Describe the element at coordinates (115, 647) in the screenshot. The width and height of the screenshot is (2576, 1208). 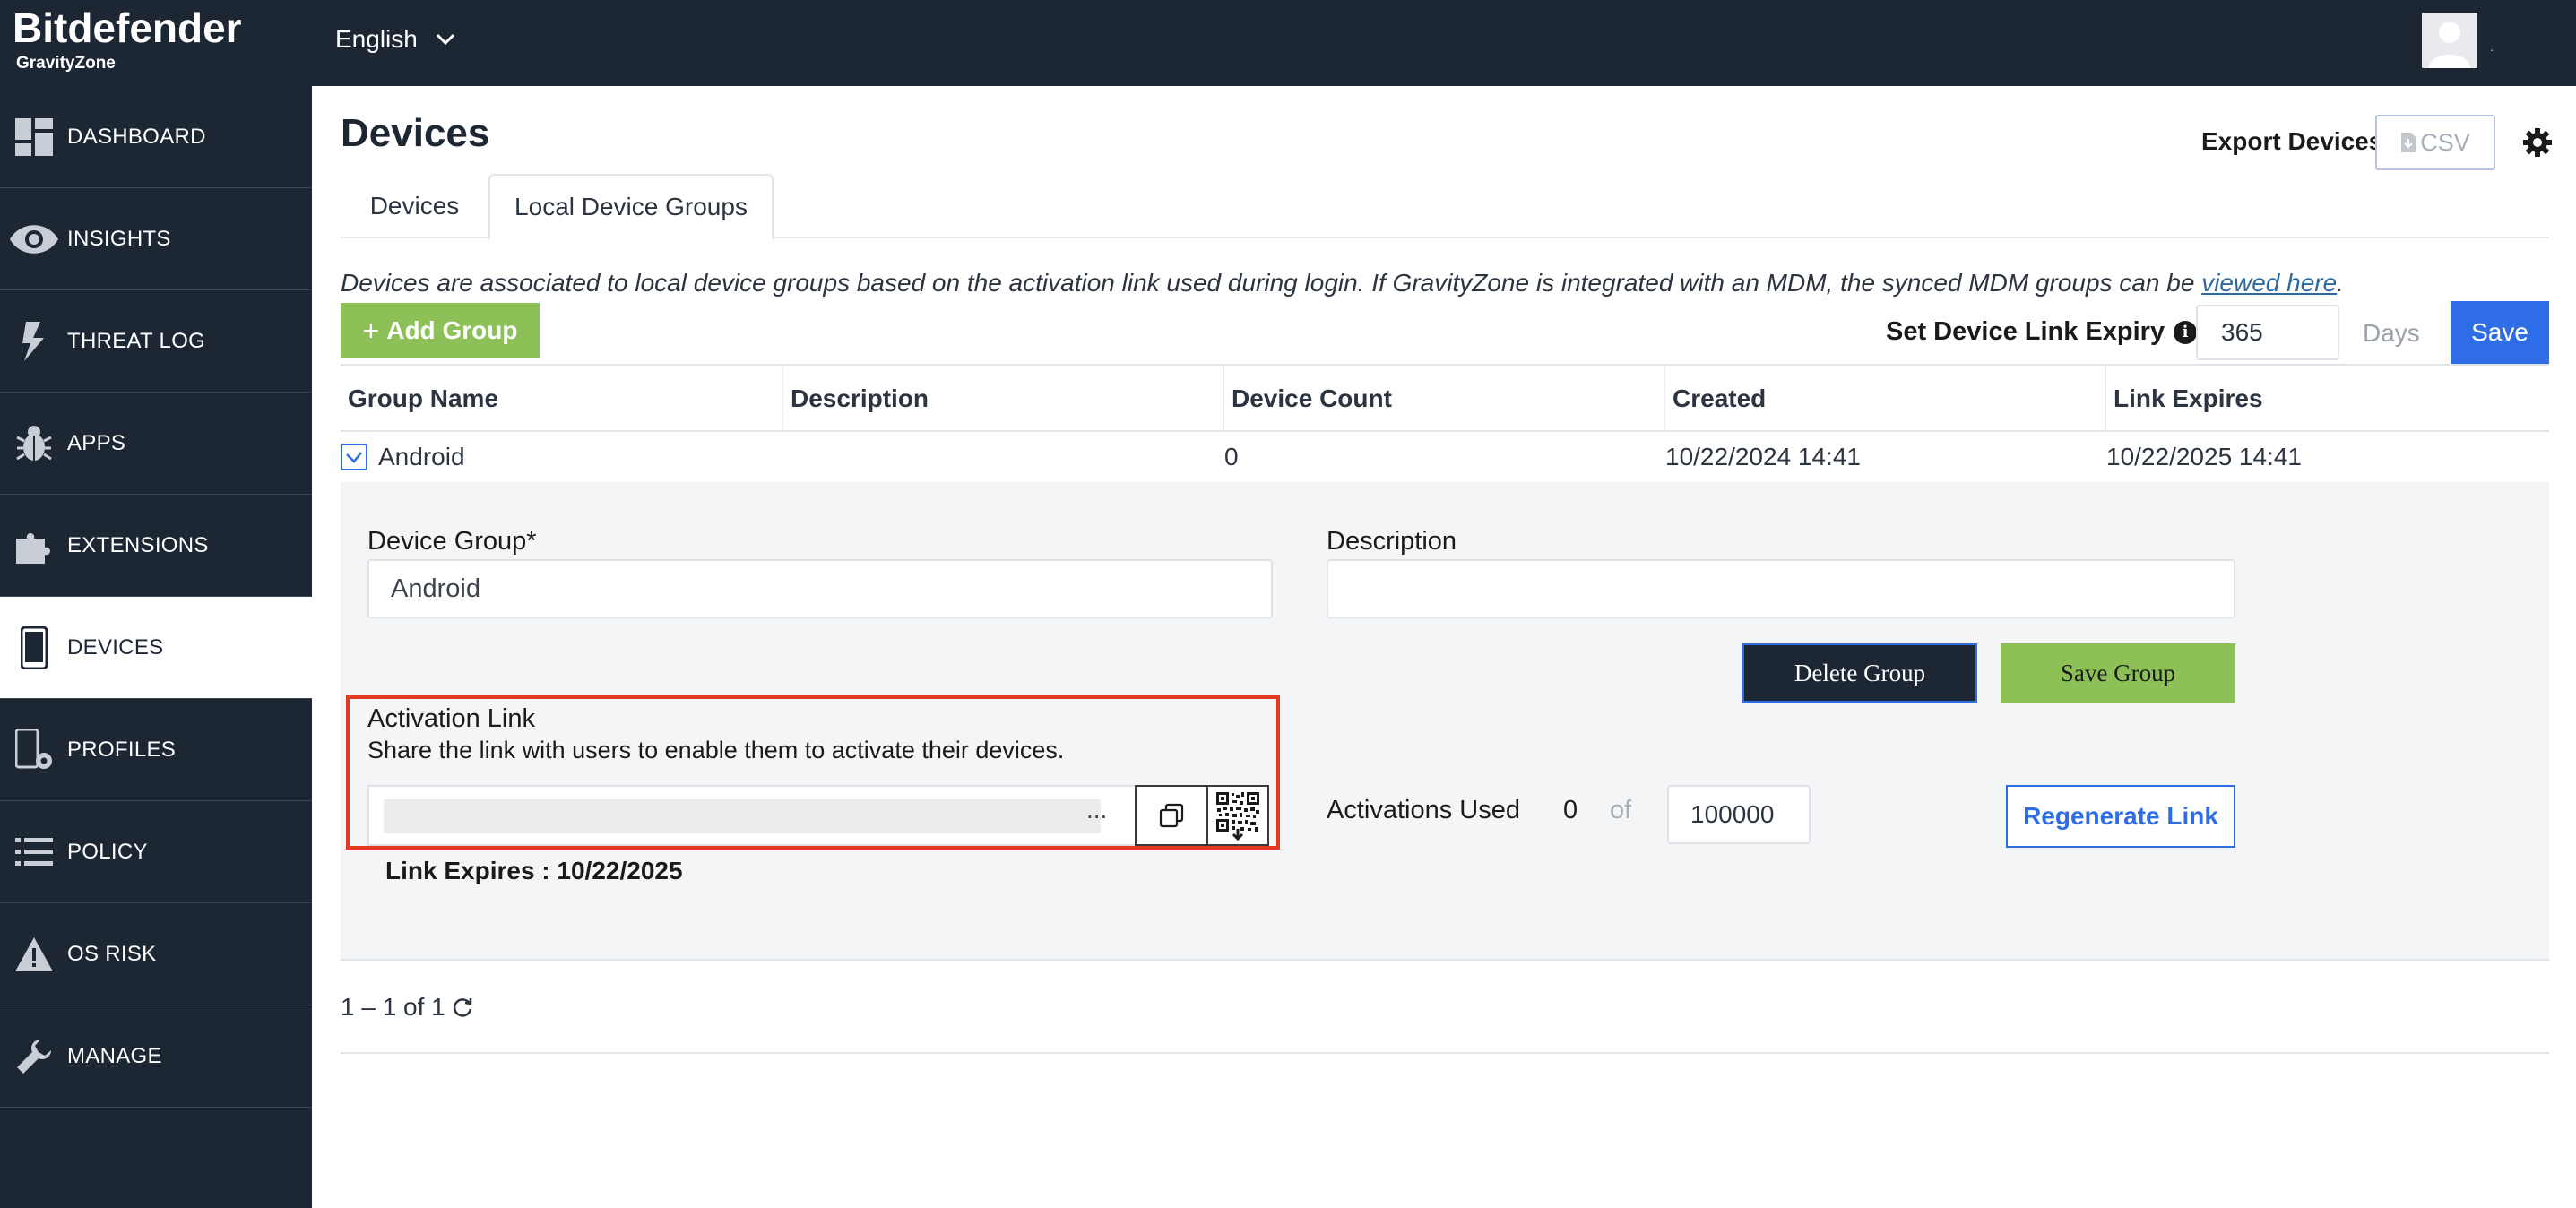
I see `sidebar-item-label: DEVICES` at that location.